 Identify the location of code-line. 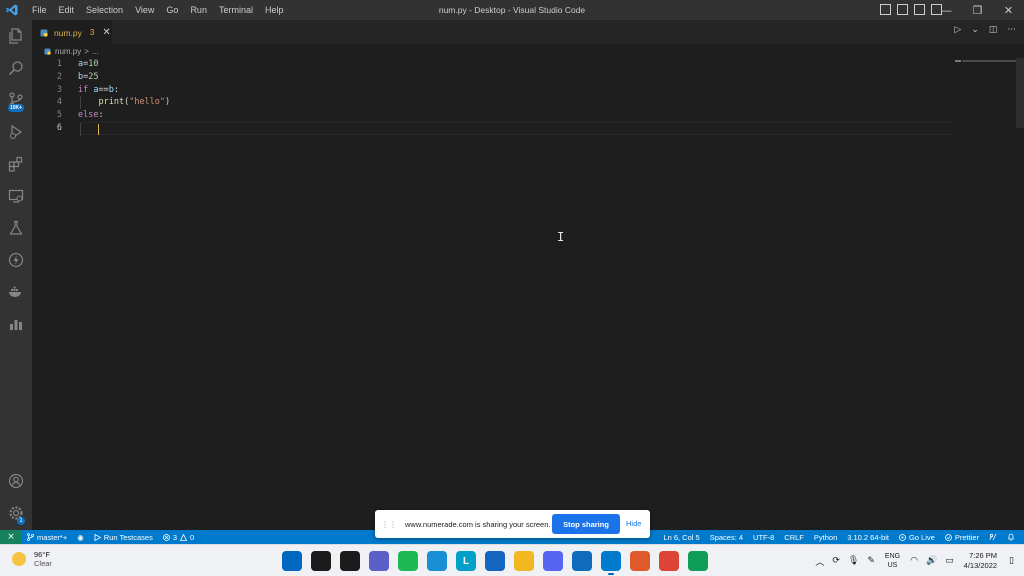
(515, 128).